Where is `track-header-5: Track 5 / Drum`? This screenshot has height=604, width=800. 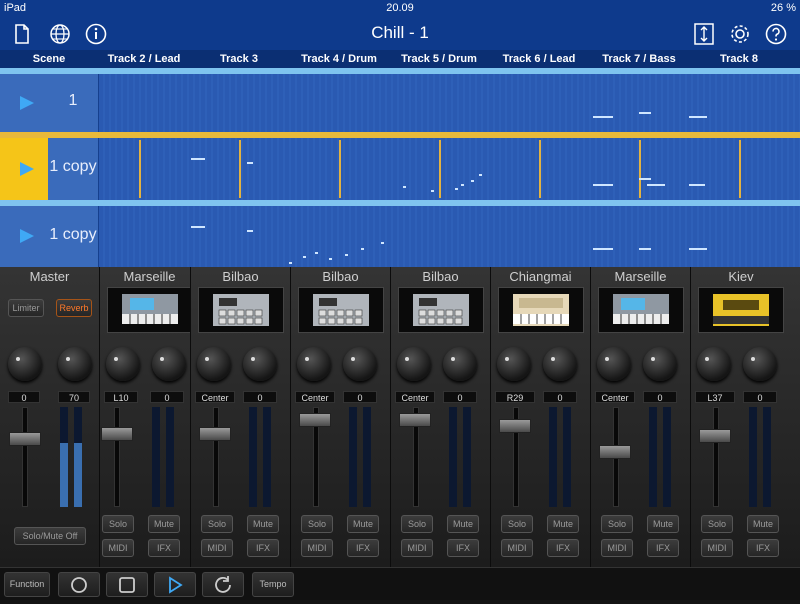
track-header-5: Track 5 / Drum is located at coordinates (439, 59).